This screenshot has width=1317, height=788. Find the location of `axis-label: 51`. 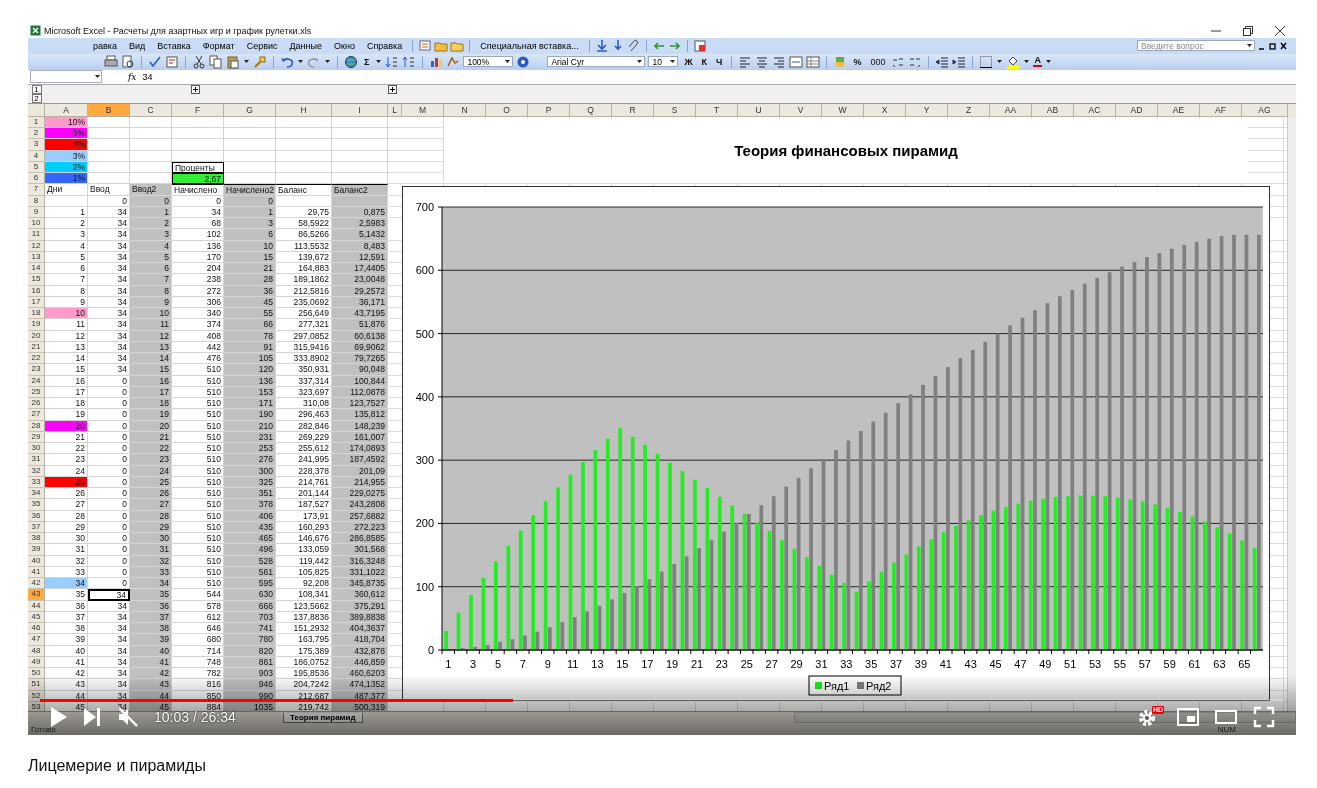

axis-label: 51 is located at coordinates (1070, 663).